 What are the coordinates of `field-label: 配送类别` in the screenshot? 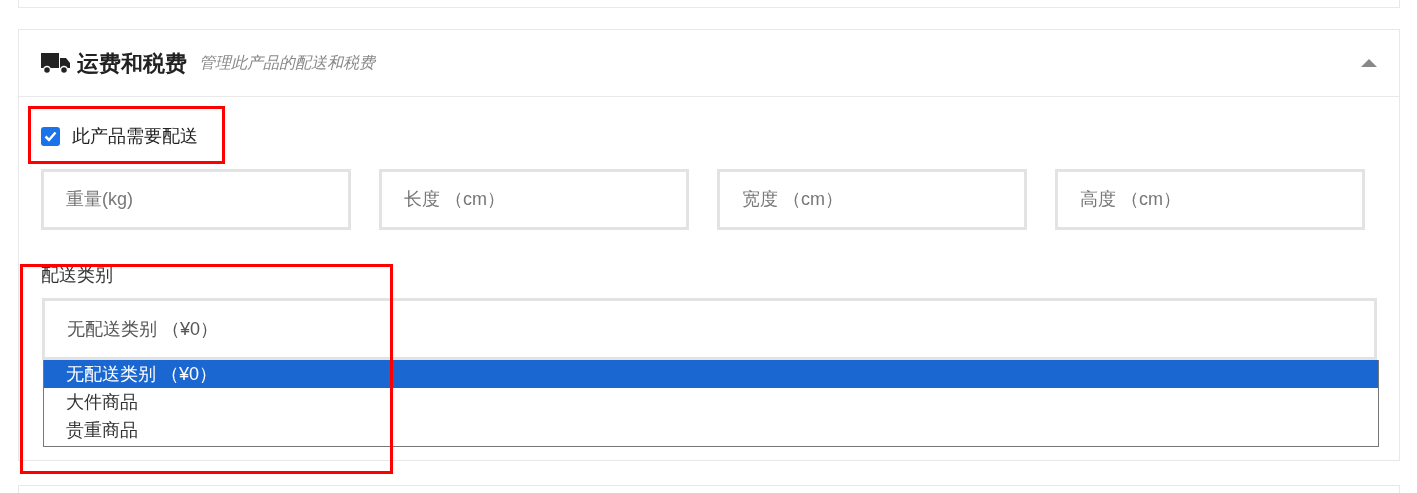 It's located at (77, 275).